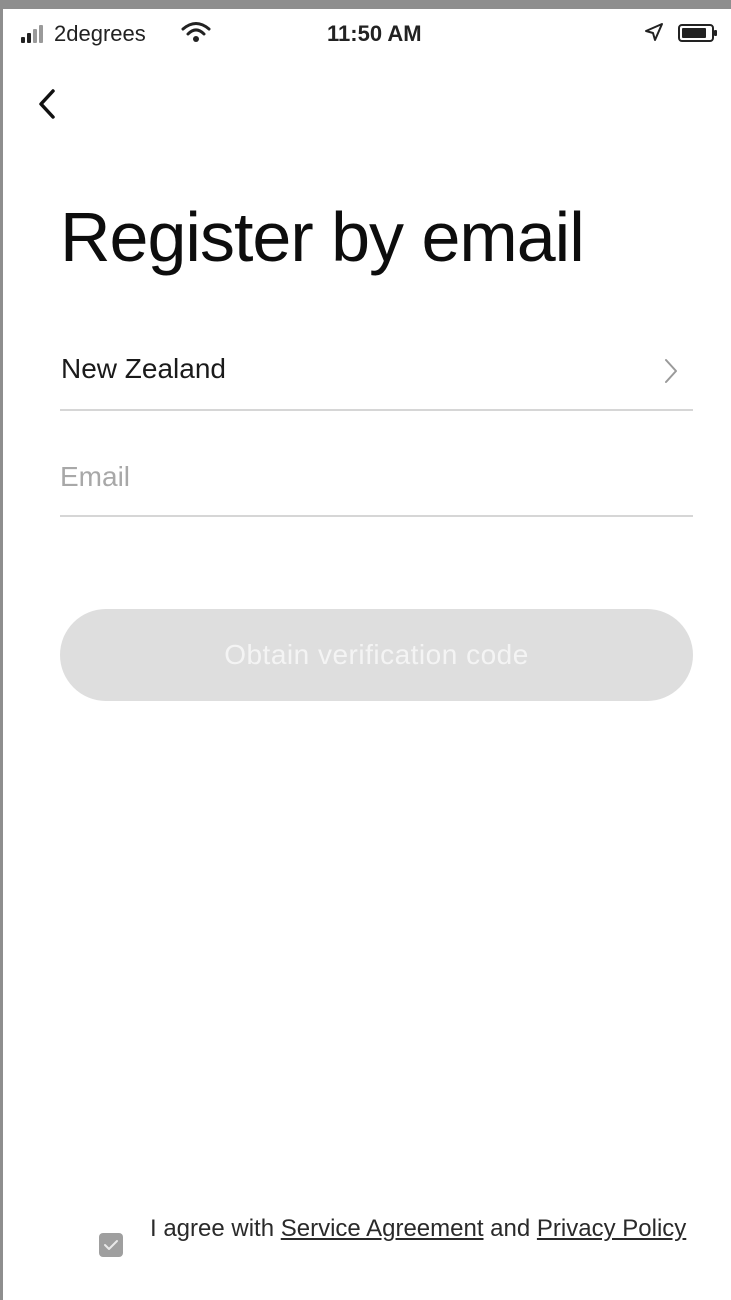 The height and width of the screenshot is (1300, 731). I want to click on page-title: Register by email, so click(322, 237).